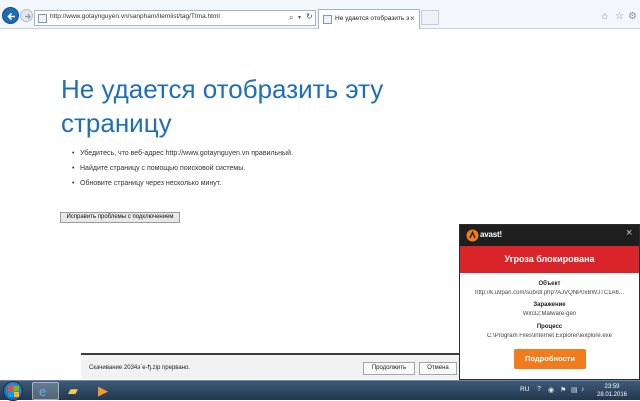 The image size is (640, 401). What do you see at coordinates (299, 17) in the screenshot?
I see `dropdown-arrow-icon: ▾` at bounding box center [299, 17].